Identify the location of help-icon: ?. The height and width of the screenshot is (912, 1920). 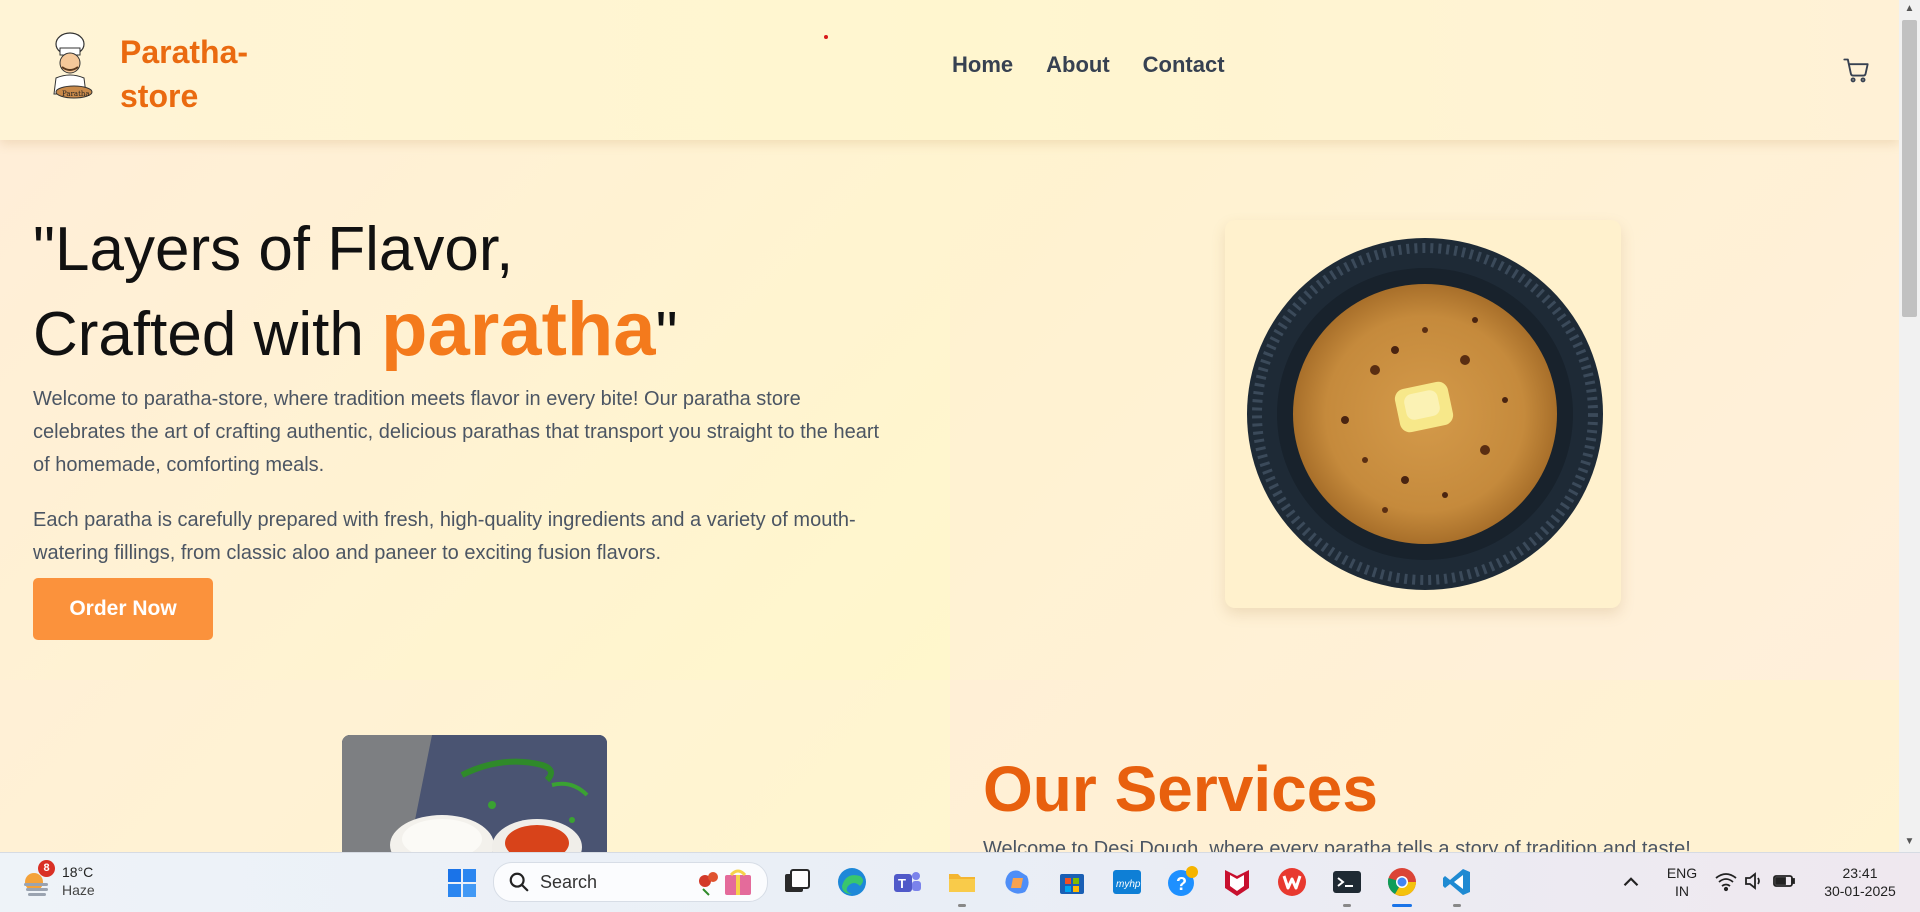
(1182, 882).